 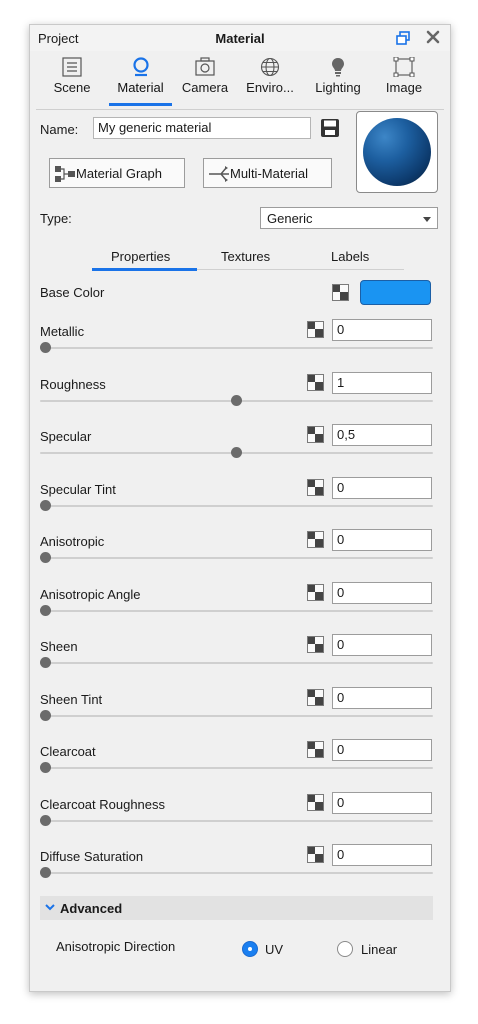 What do you see at coordinates (404, 67) in the screenshot?
I see `image-frame-icon` at bounding box center [404, 67].